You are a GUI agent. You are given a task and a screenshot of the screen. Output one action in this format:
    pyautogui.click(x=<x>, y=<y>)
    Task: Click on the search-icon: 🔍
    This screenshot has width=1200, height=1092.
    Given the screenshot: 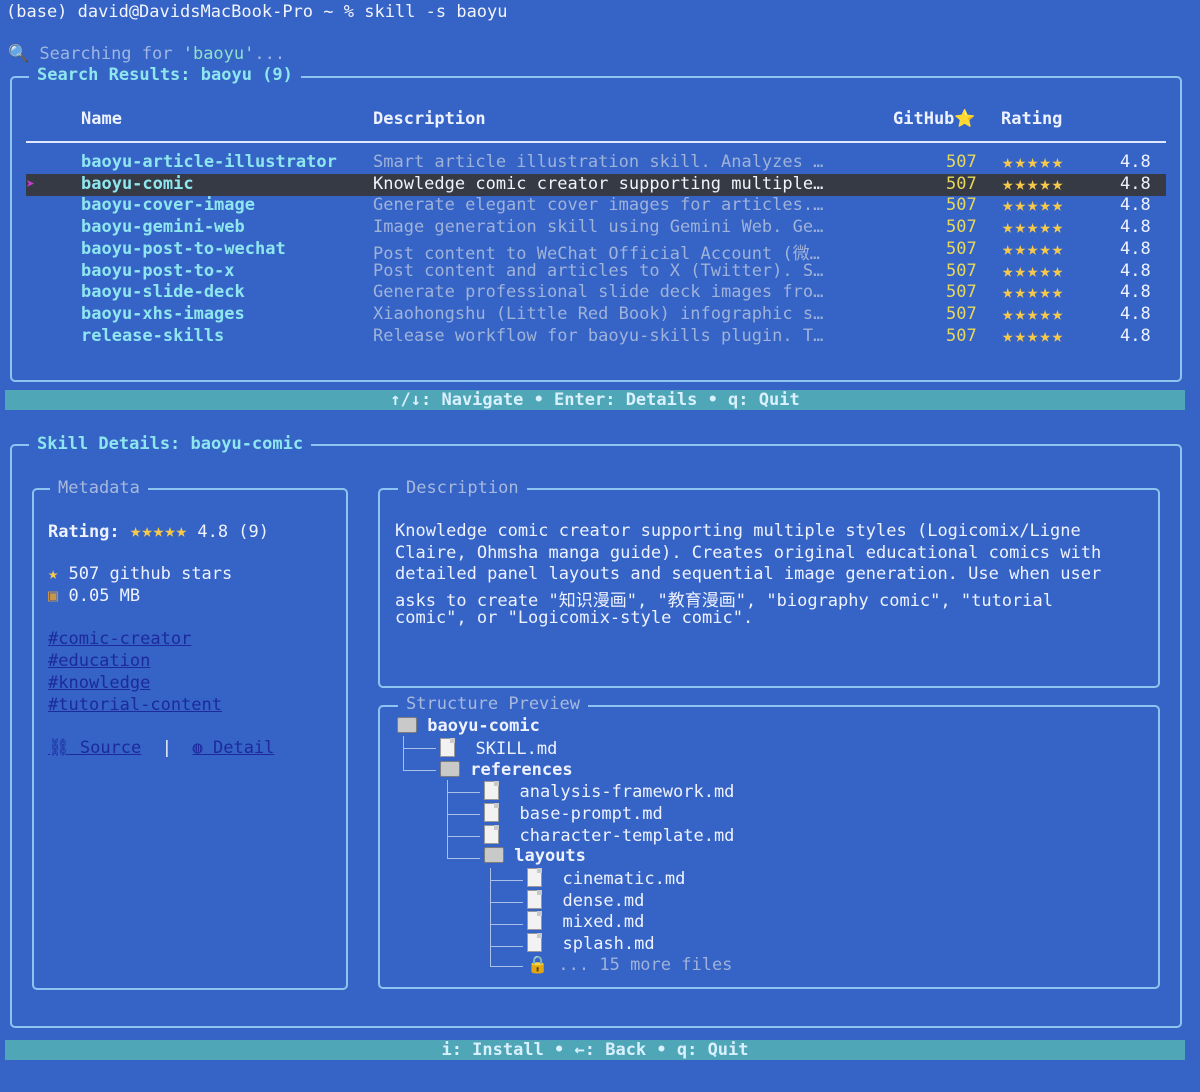 What is the action you would take?
    pyautogui.click(x=19, y=54)
    